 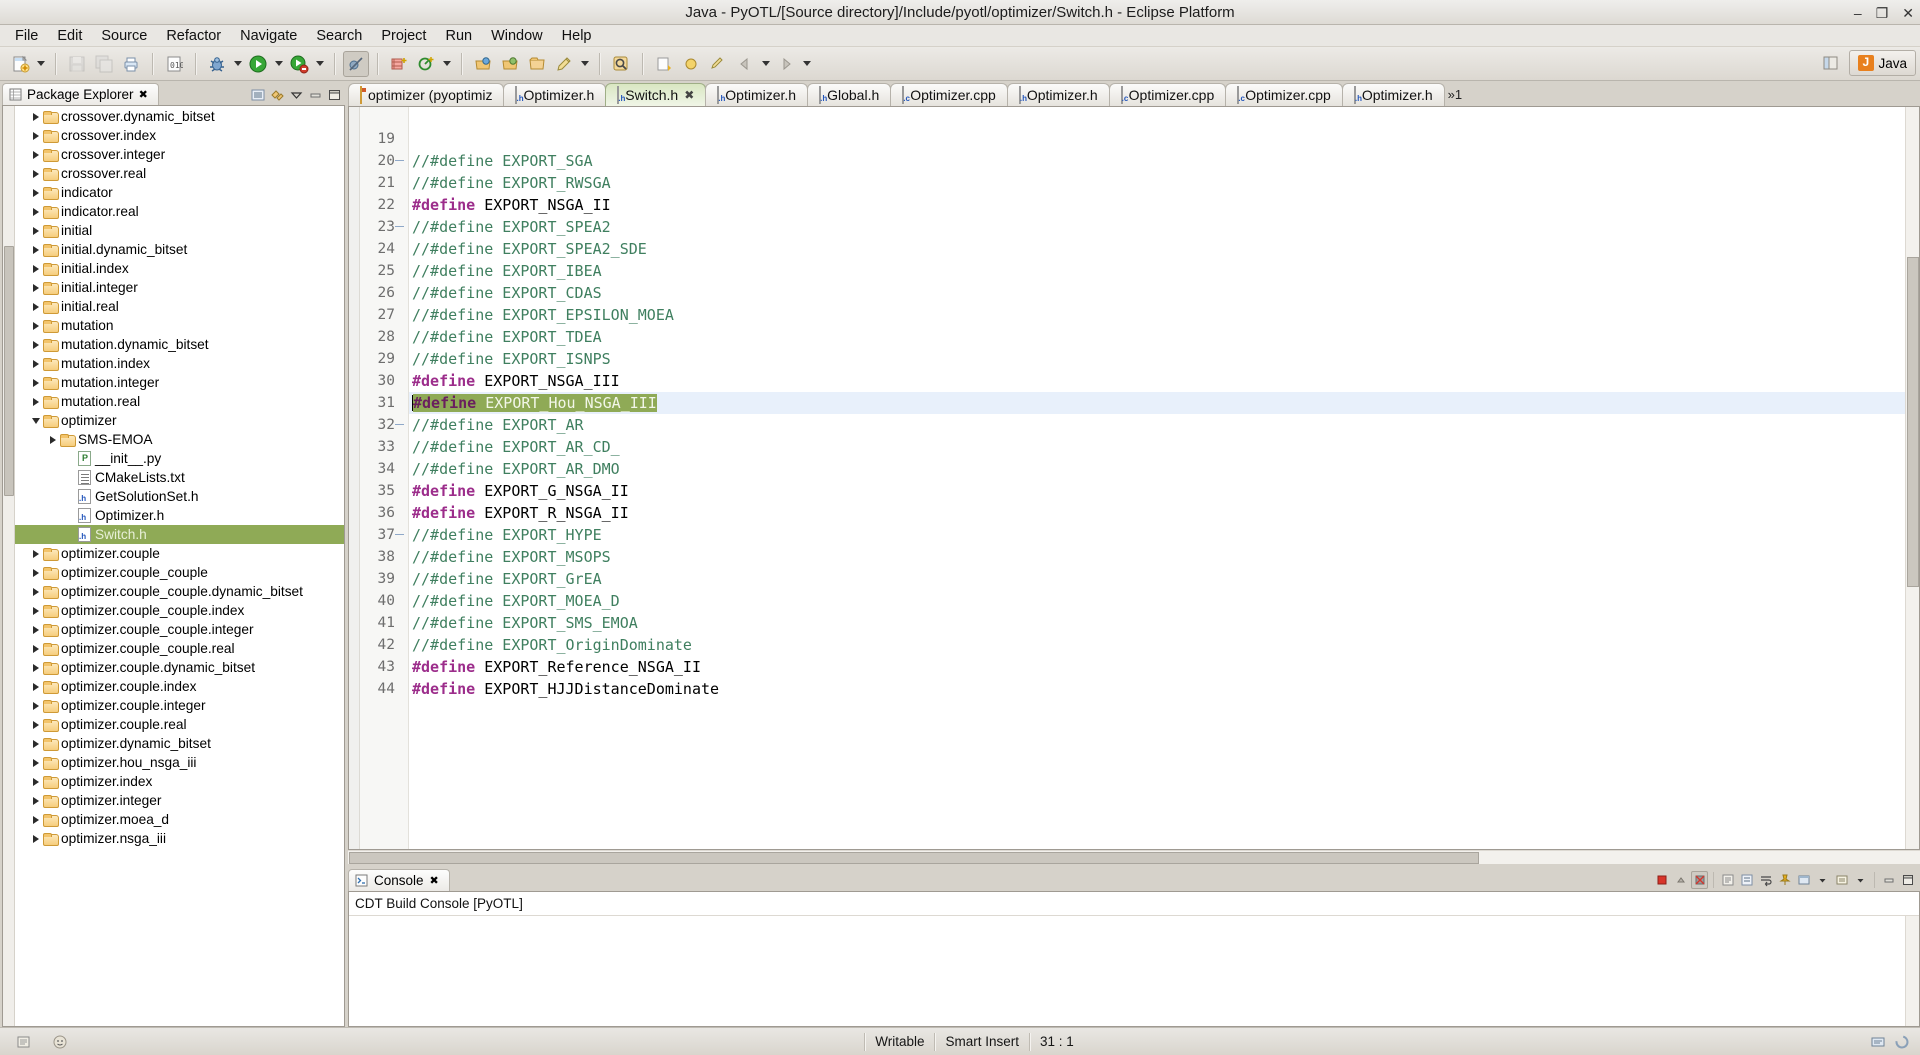 I want to click on menu-search: Search, so click(x=339, y=36).